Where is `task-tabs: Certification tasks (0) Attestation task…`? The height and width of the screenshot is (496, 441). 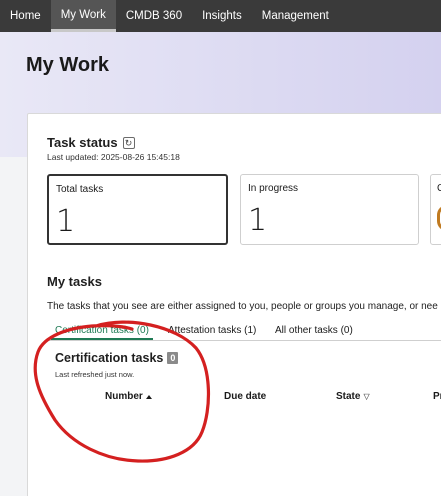 task-tabs: Certification tasks (0) Attestation task… is located at coordinates (244, 333).